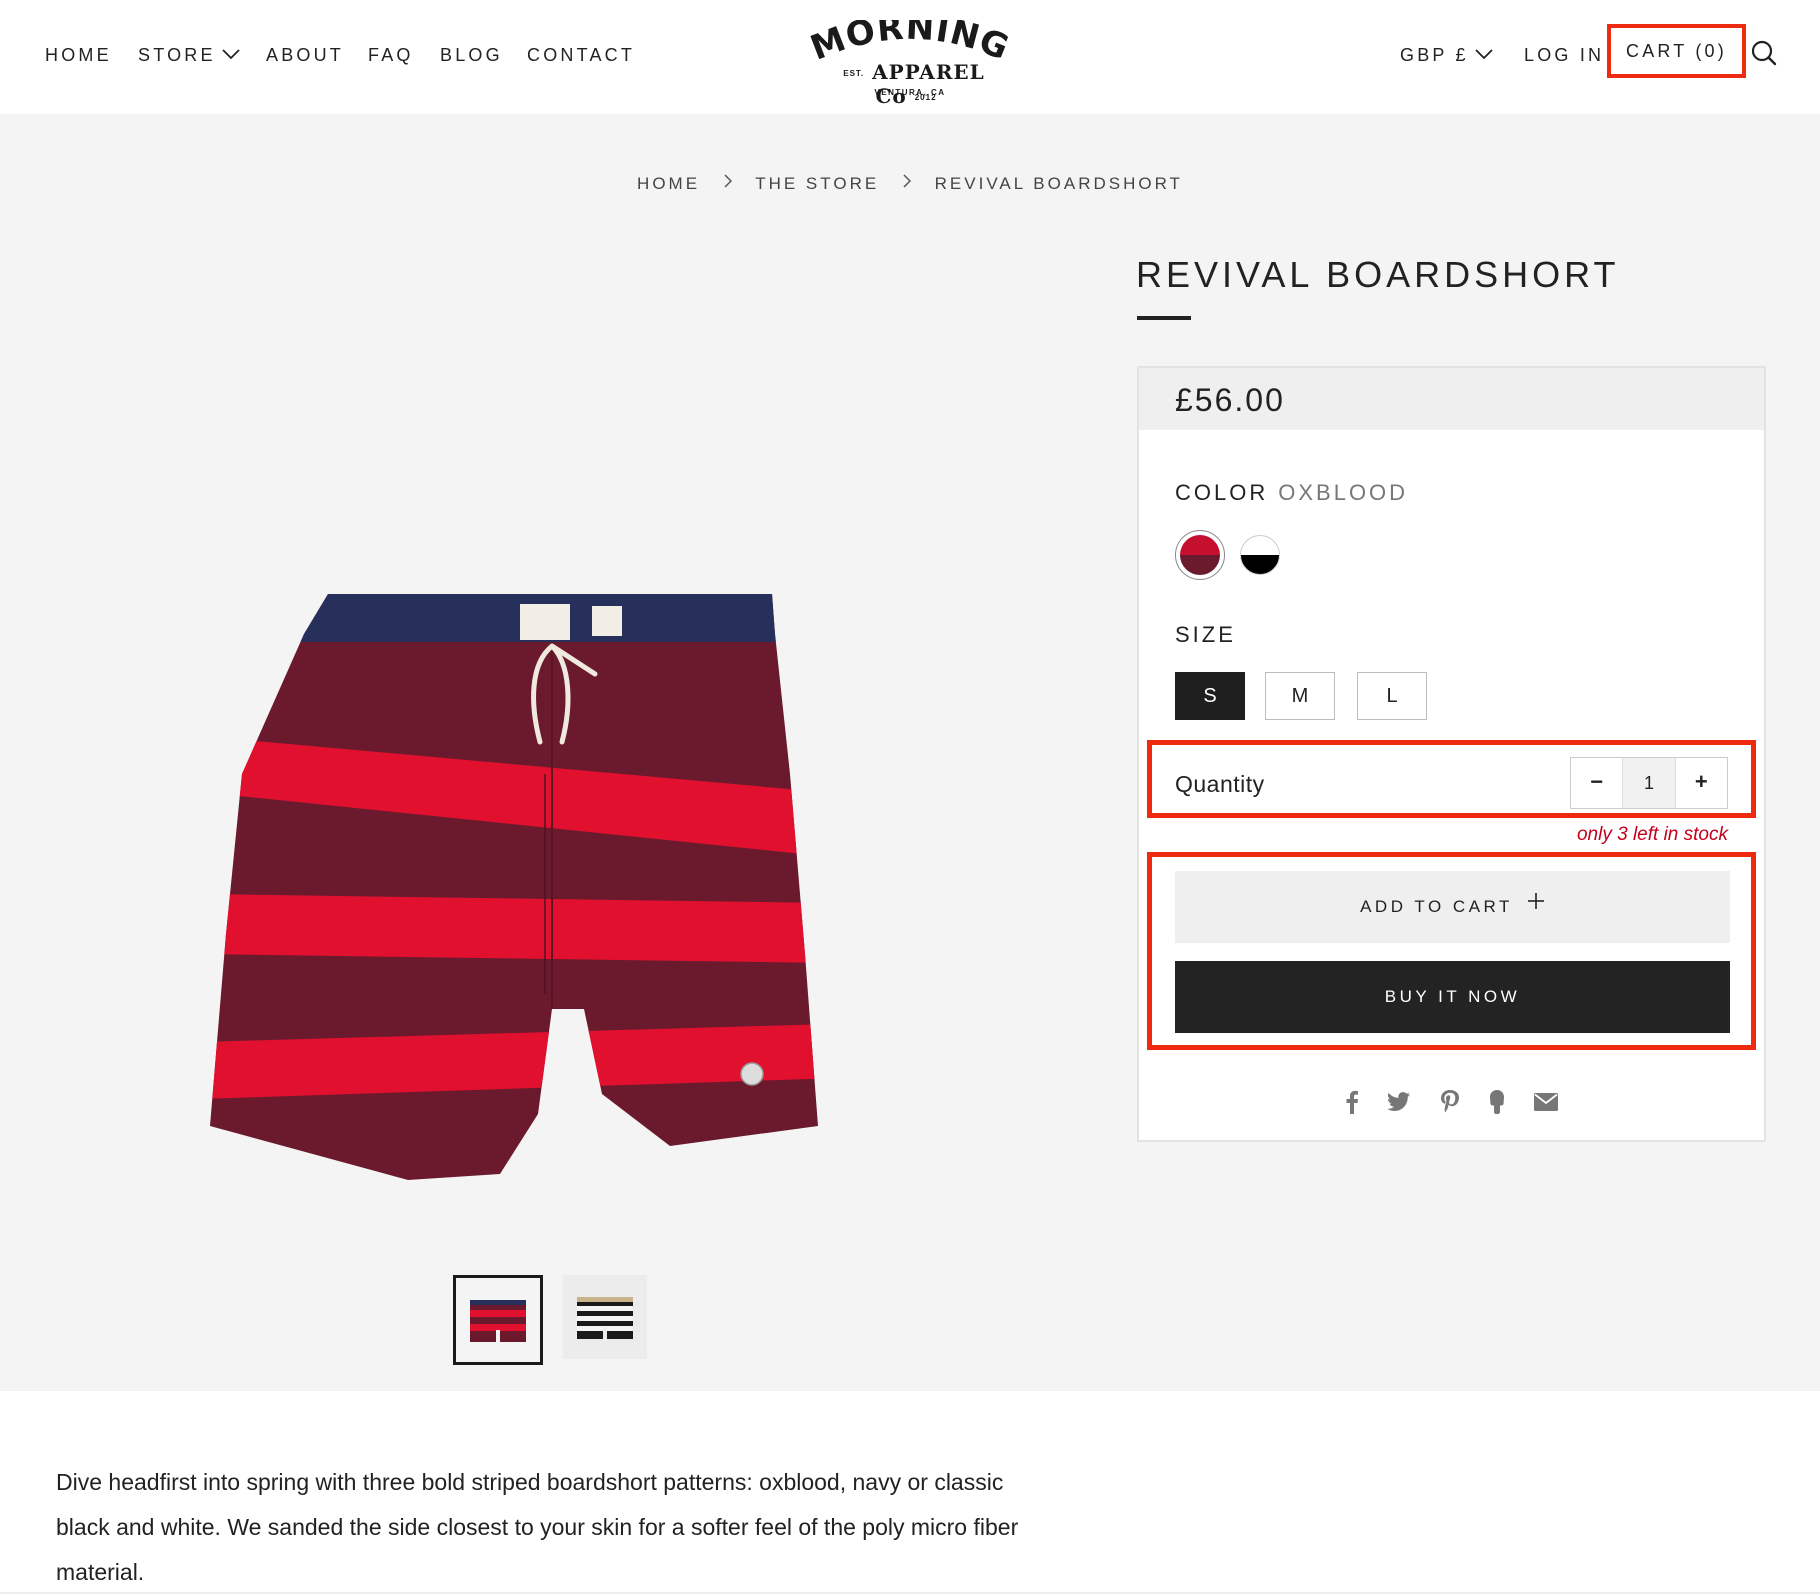 The height and width of the screenshot is (1596, 1820). Describe the element at coordinates (1536, 905) in the screenshot. I see `plus-icon` at that location.